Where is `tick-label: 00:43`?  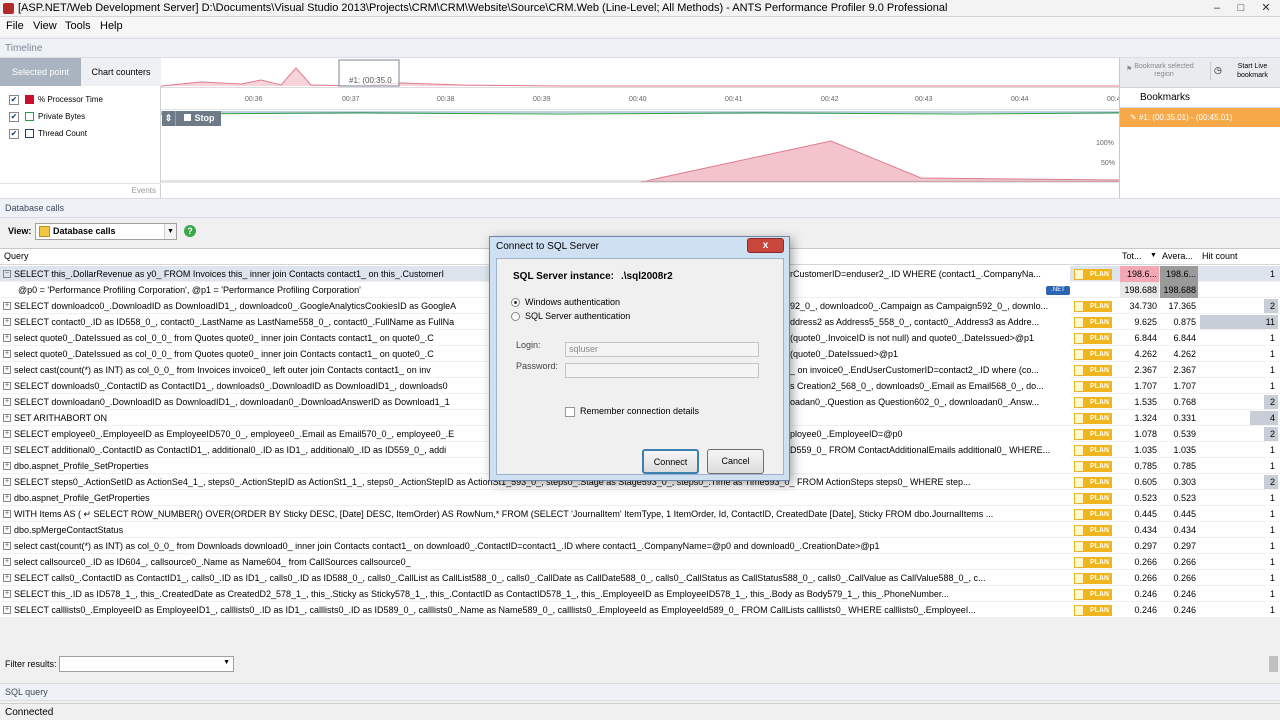
tick-label: 00:43 is located at coordinates (924, 99).